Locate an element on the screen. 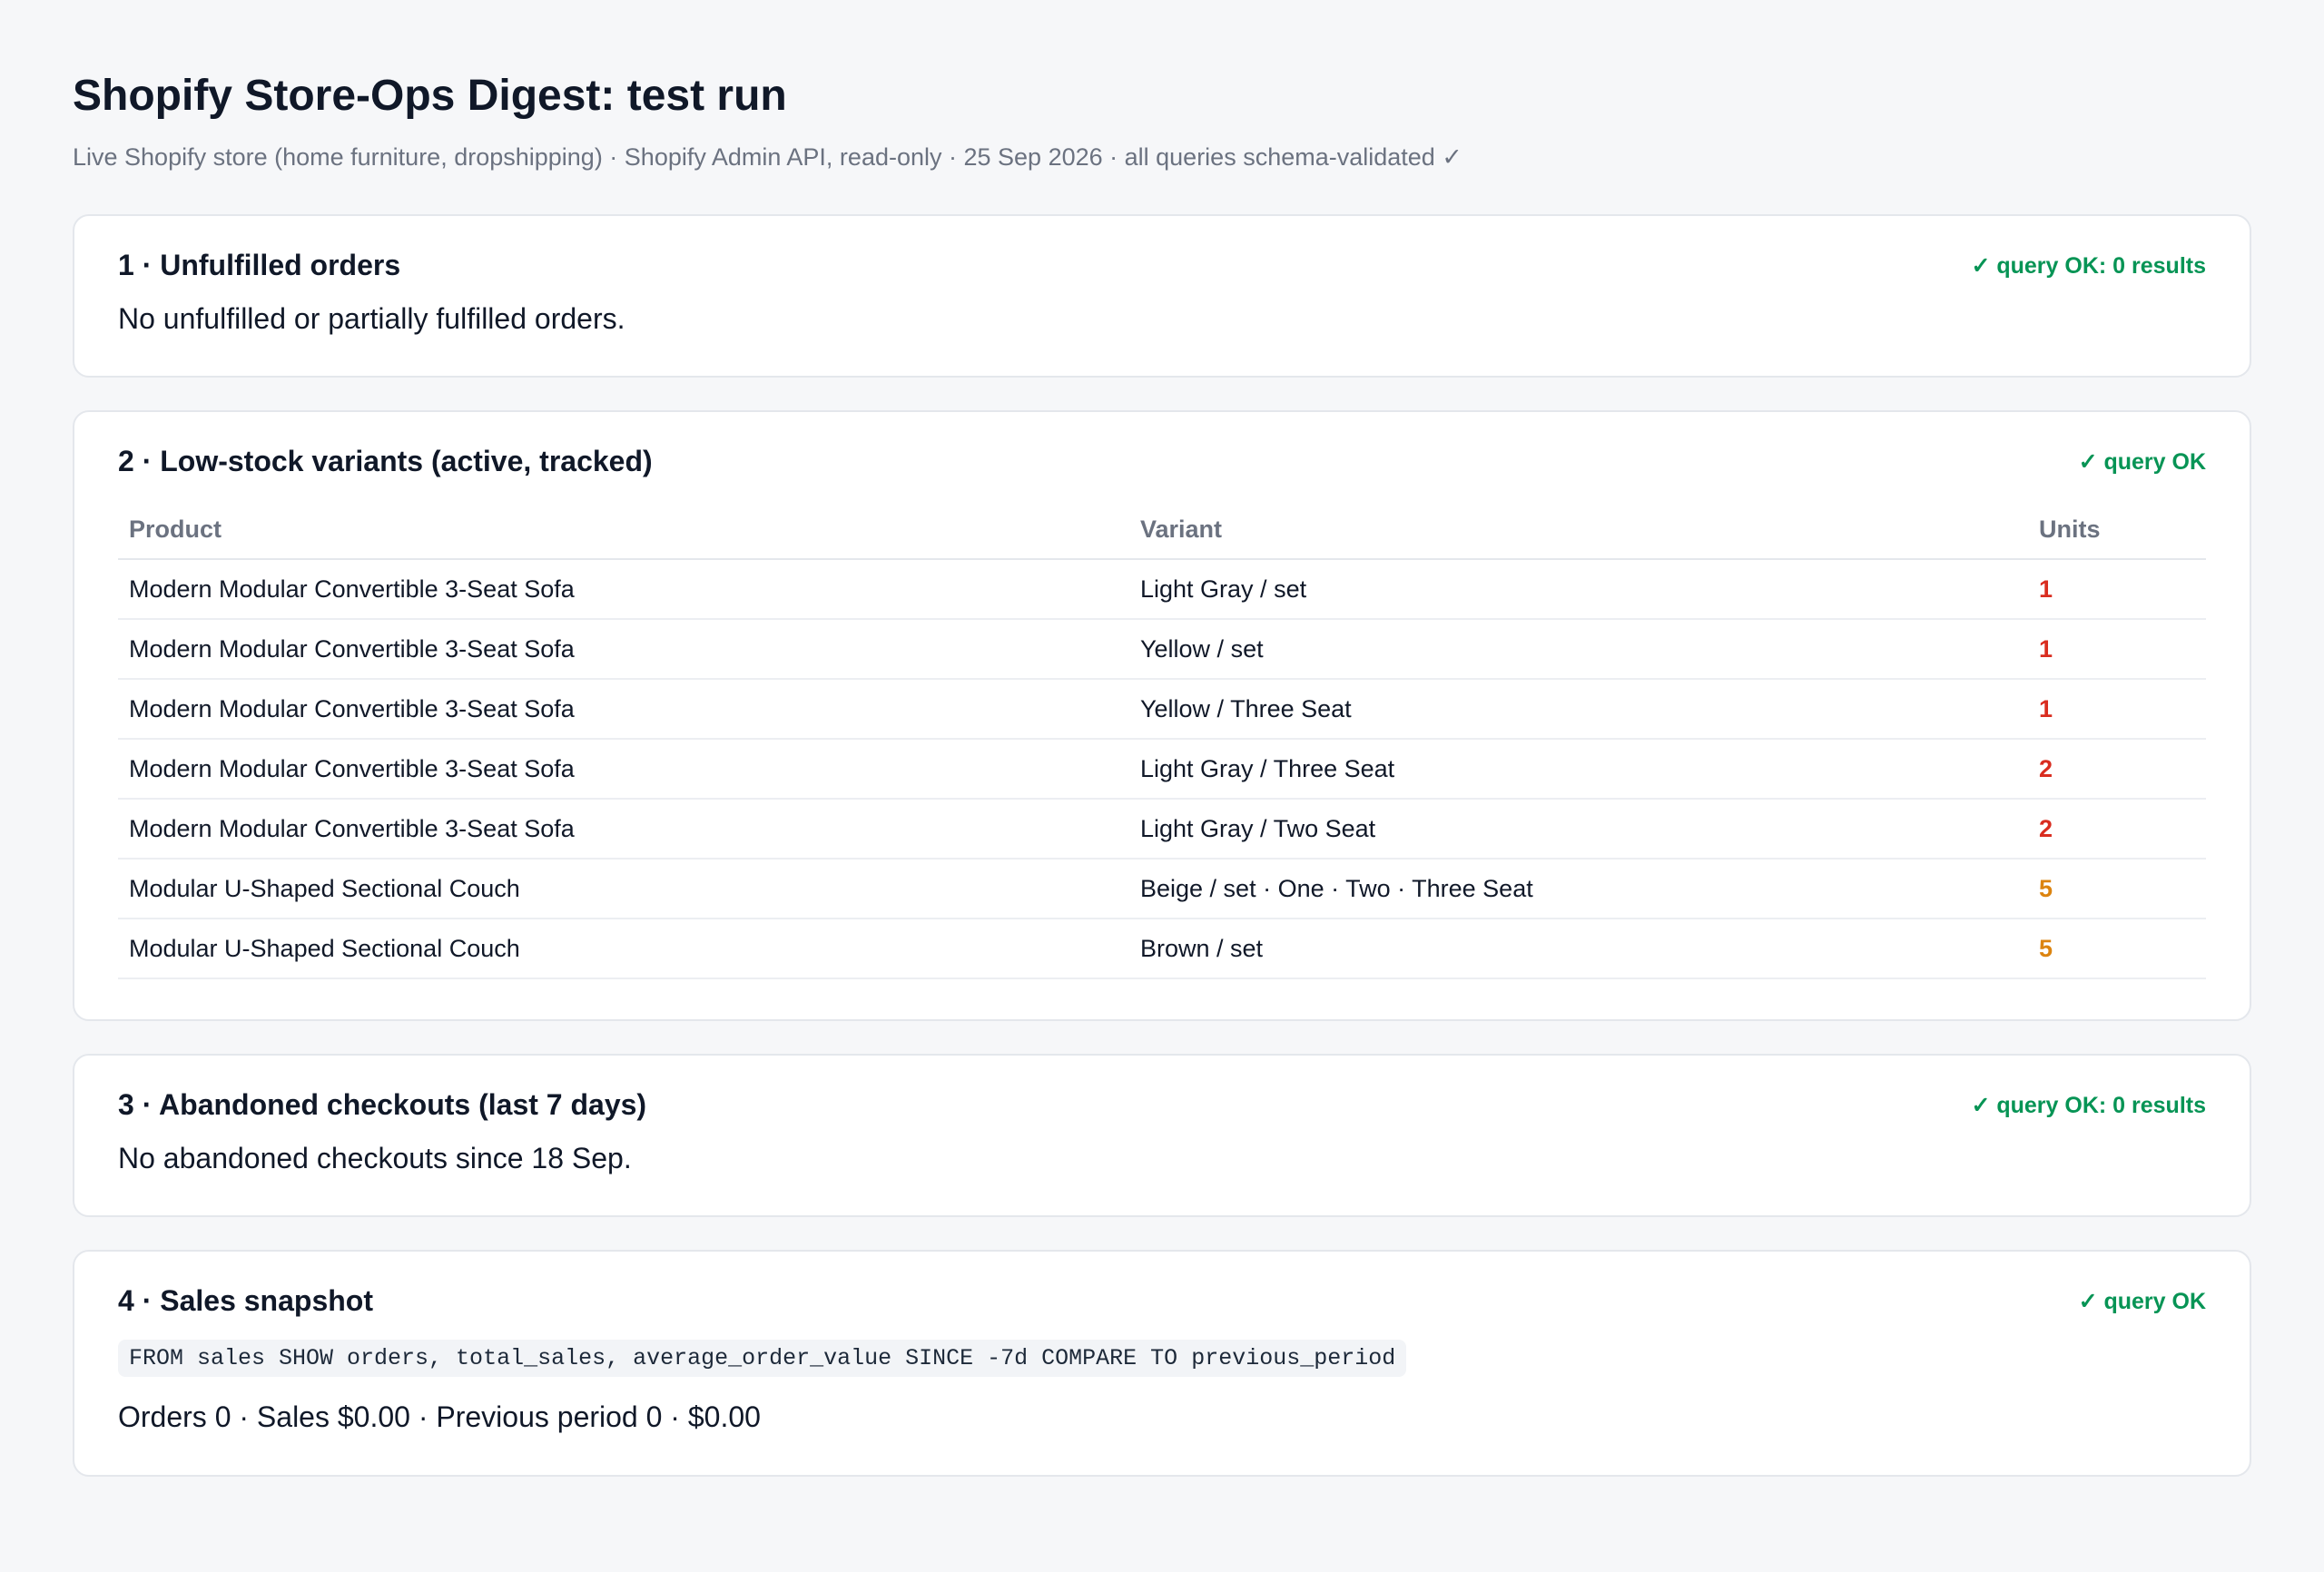  table-header-row: Product Variant Units is located at coordinates (1162, 530).